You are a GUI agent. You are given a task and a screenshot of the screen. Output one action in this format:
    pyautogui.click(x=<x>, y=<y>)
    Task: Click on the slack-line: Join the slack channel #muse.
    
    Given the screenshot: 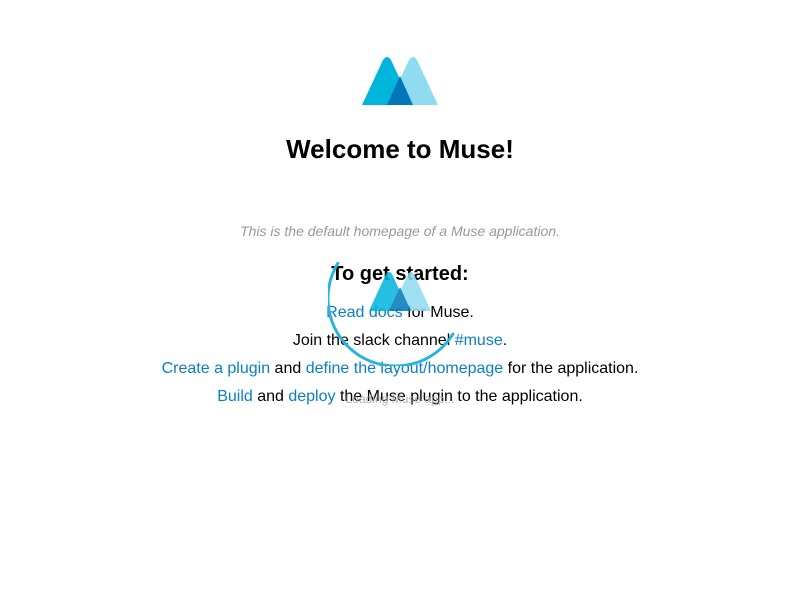 What is the action you would take?
    pyautogui.click(x=400, y=341)
    